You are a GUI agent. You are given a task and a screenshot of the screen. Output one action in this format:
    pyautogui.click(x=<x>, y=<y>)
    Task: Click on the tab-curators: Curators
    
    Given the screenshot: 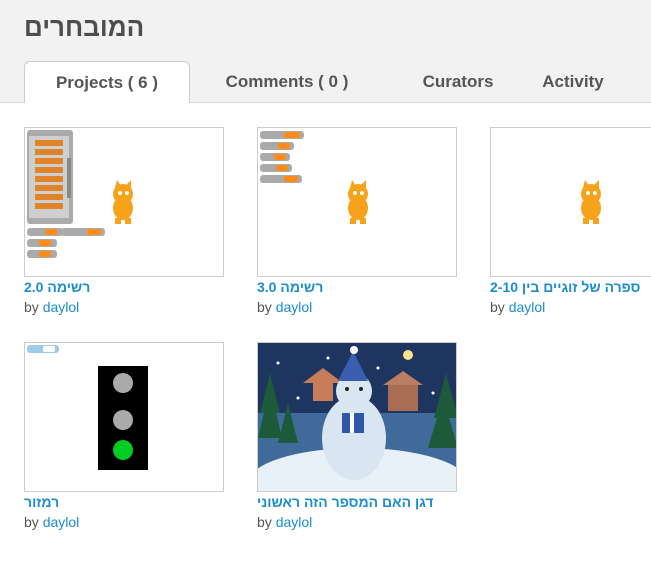 What is the action you would take?
    pyautogui.click(x=458, y=82)
    